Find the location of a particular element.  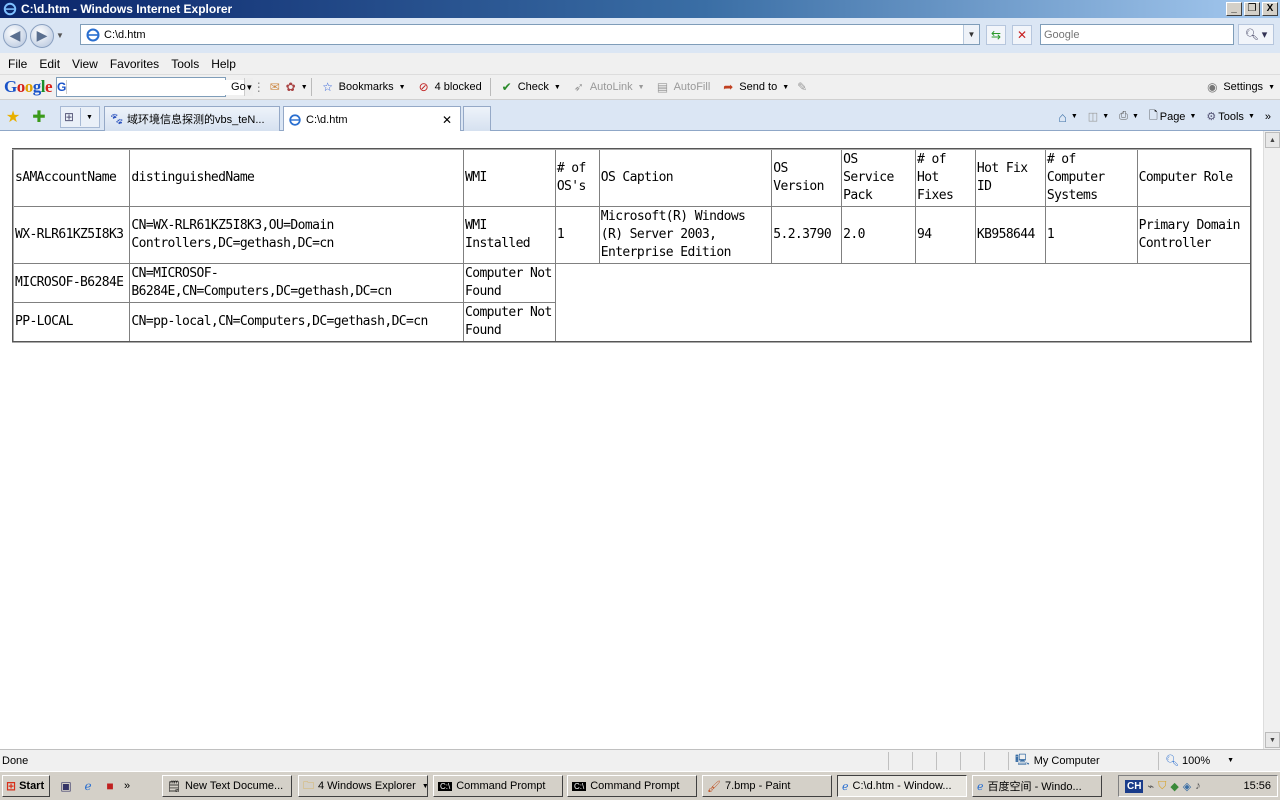

favorites-center-icon: ★ is located at coordinates (13, 117).